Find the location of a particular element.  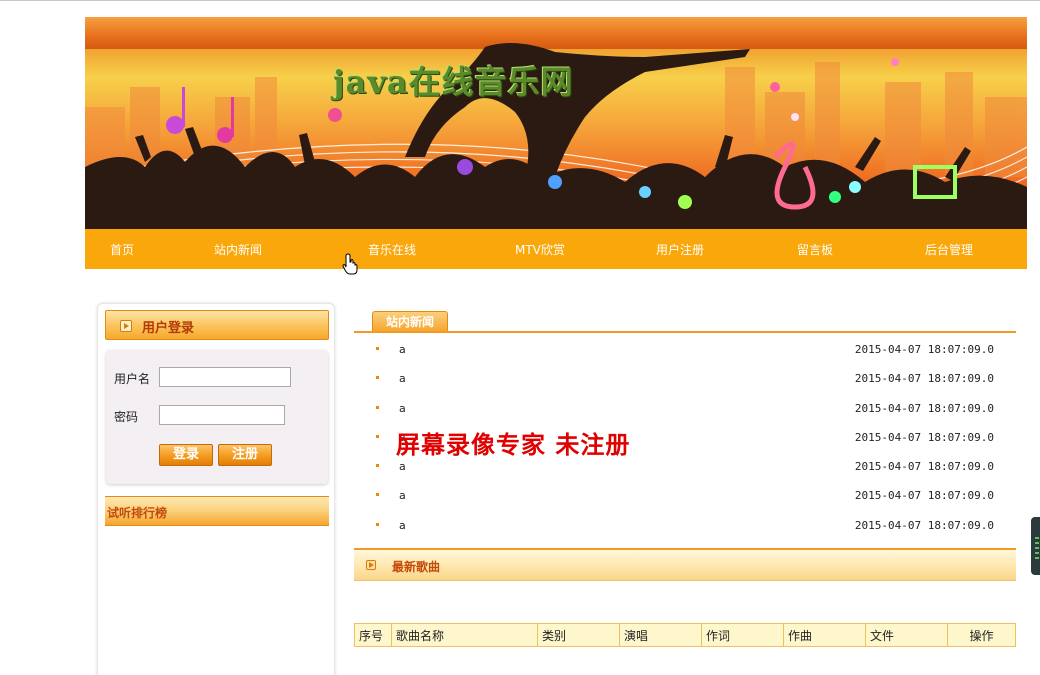

col-category: 类别 is located at coordinates (578, 635).